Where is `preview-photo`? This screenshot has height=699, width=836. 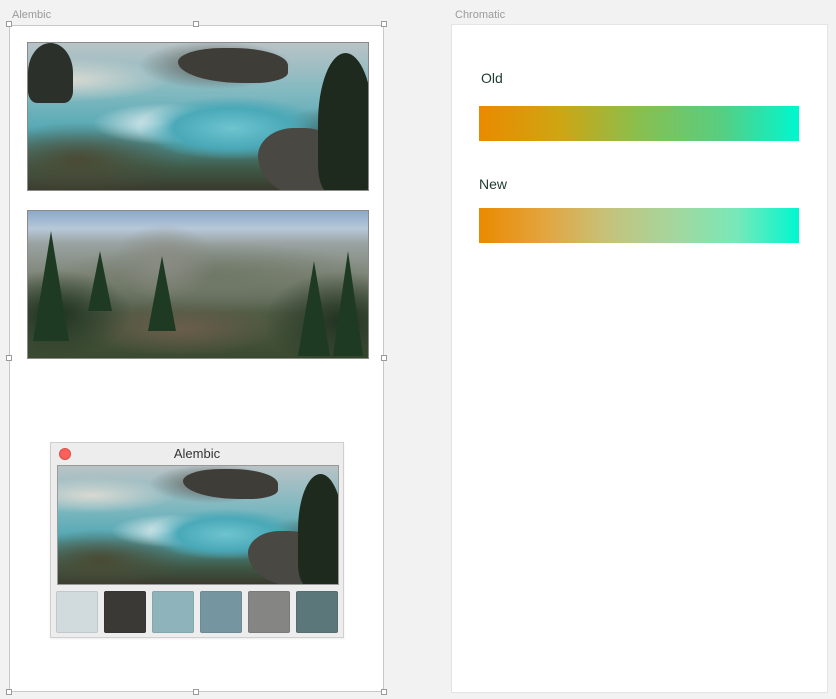 preview-photo is located at coordinates (198, 525).